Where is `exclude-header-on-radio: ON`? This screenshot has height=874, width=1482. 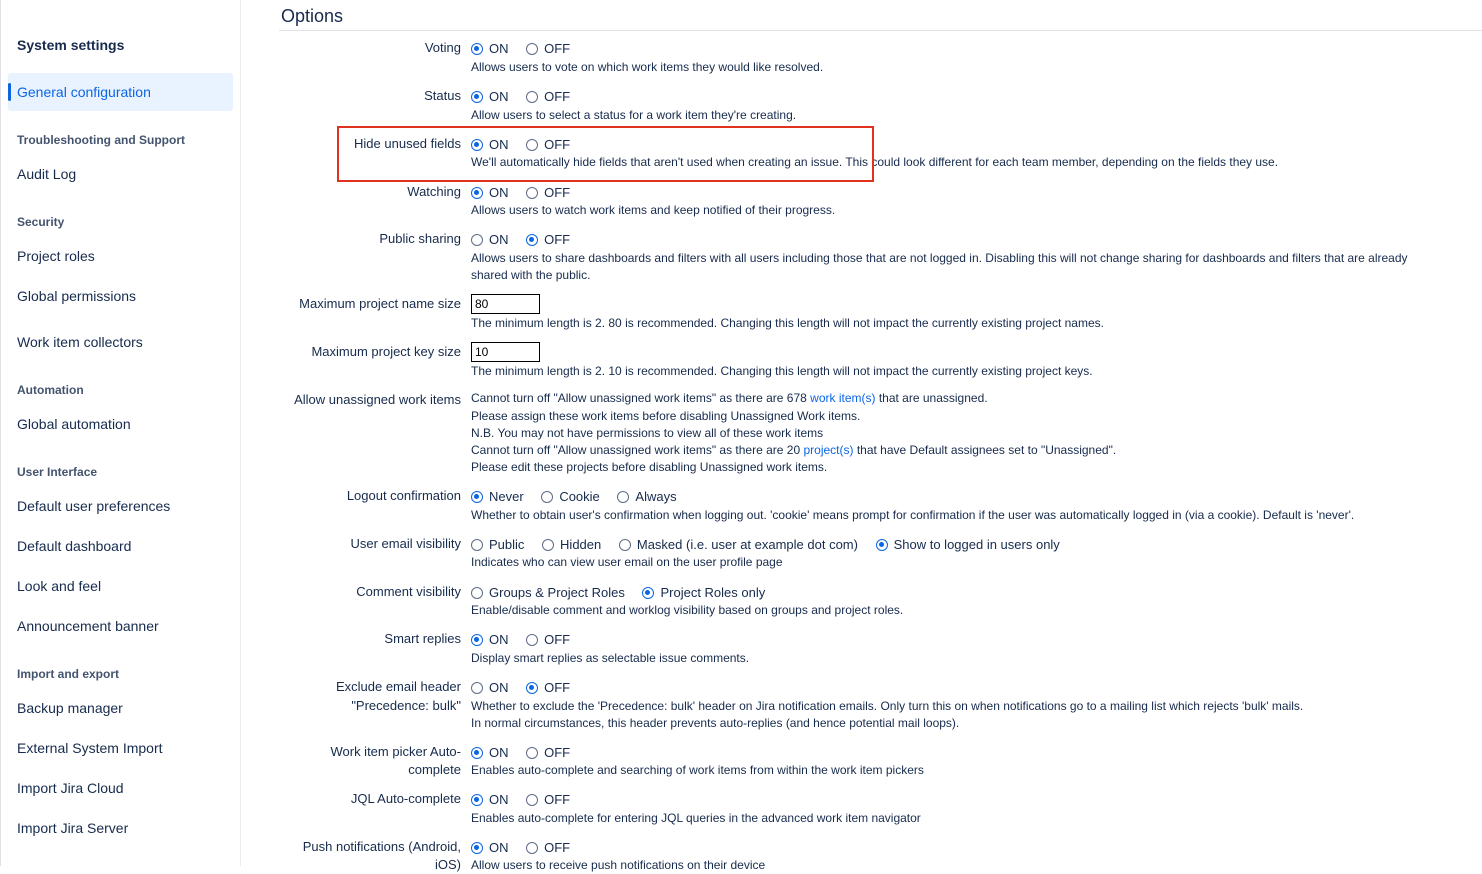
exclude-header-on-radio: ON is located at coordinates (490, 688).